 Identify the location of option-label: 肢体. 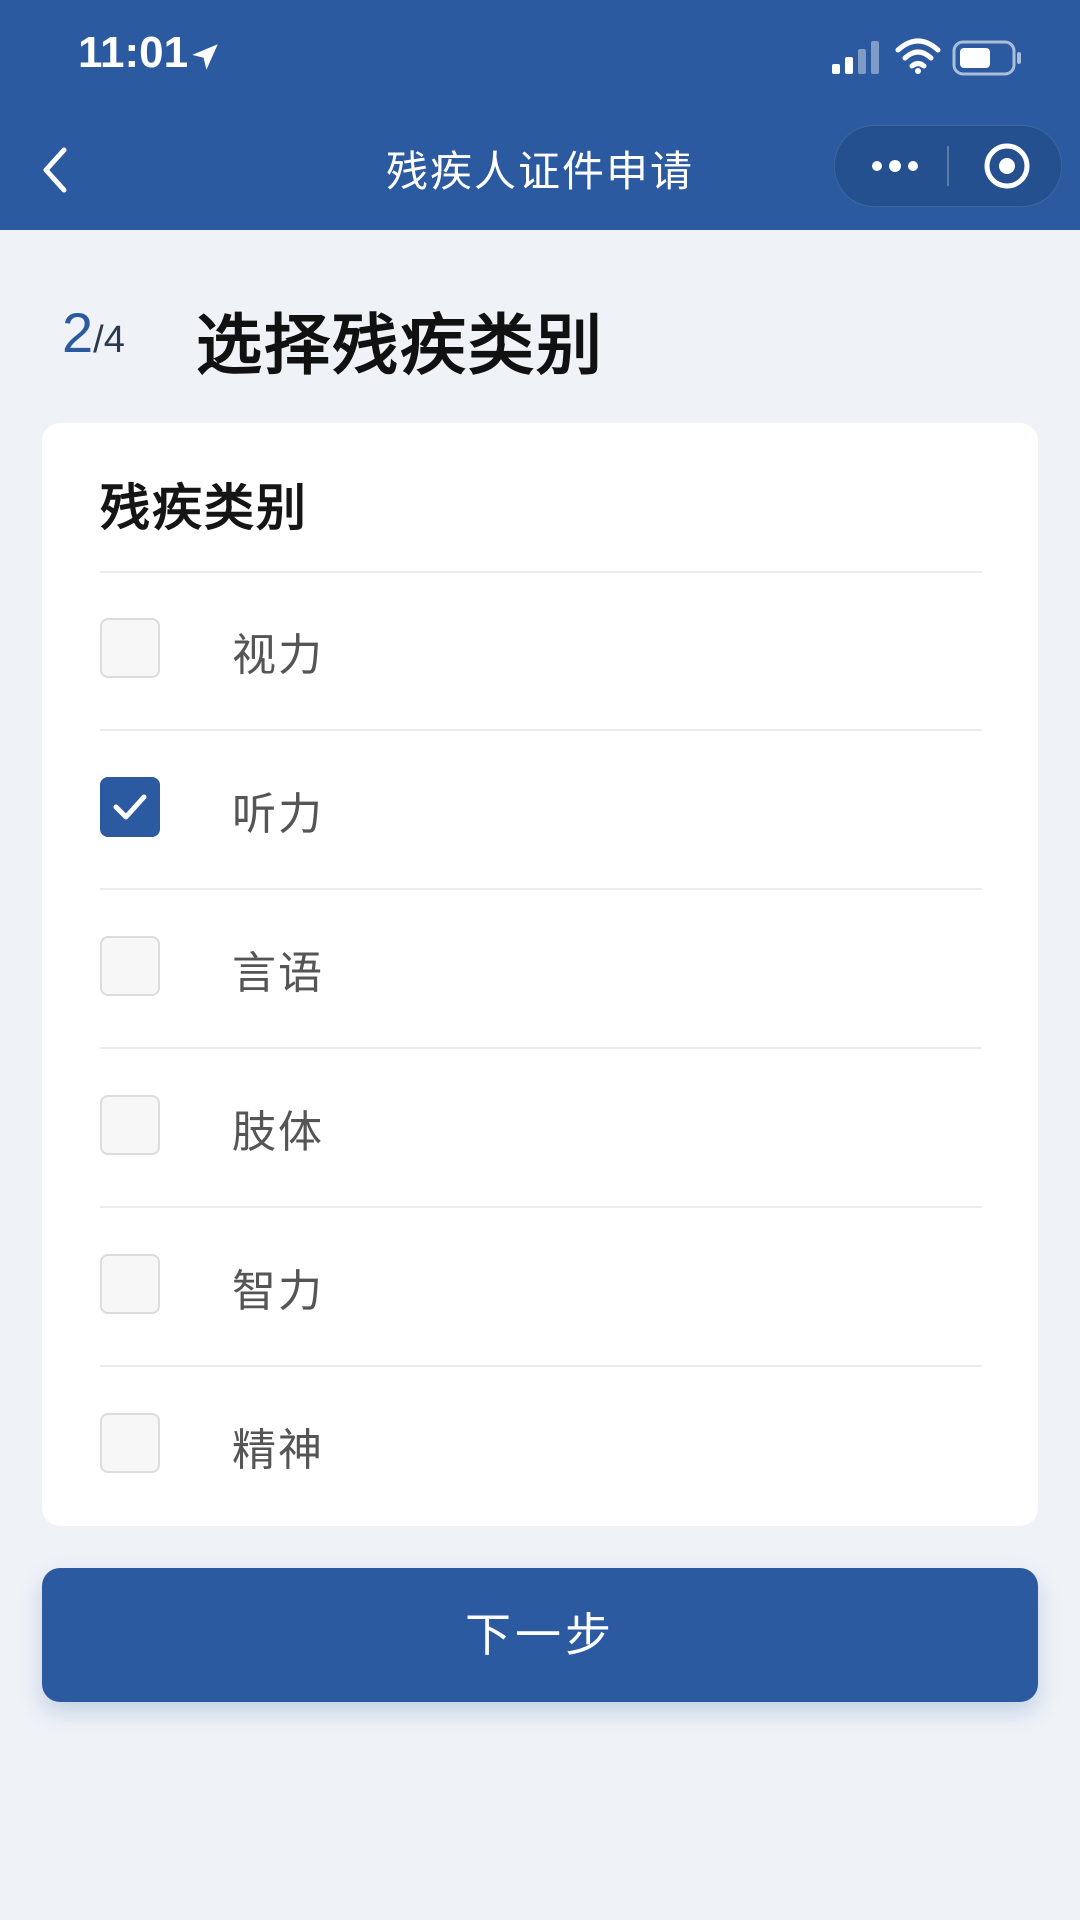
(278, 1132).